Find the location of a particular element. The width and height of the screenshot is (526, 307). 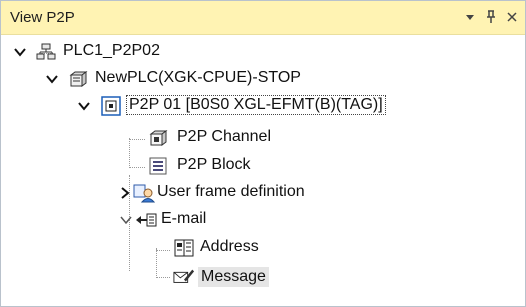

tree-item-address: Address is located at coordinates (151, 248).